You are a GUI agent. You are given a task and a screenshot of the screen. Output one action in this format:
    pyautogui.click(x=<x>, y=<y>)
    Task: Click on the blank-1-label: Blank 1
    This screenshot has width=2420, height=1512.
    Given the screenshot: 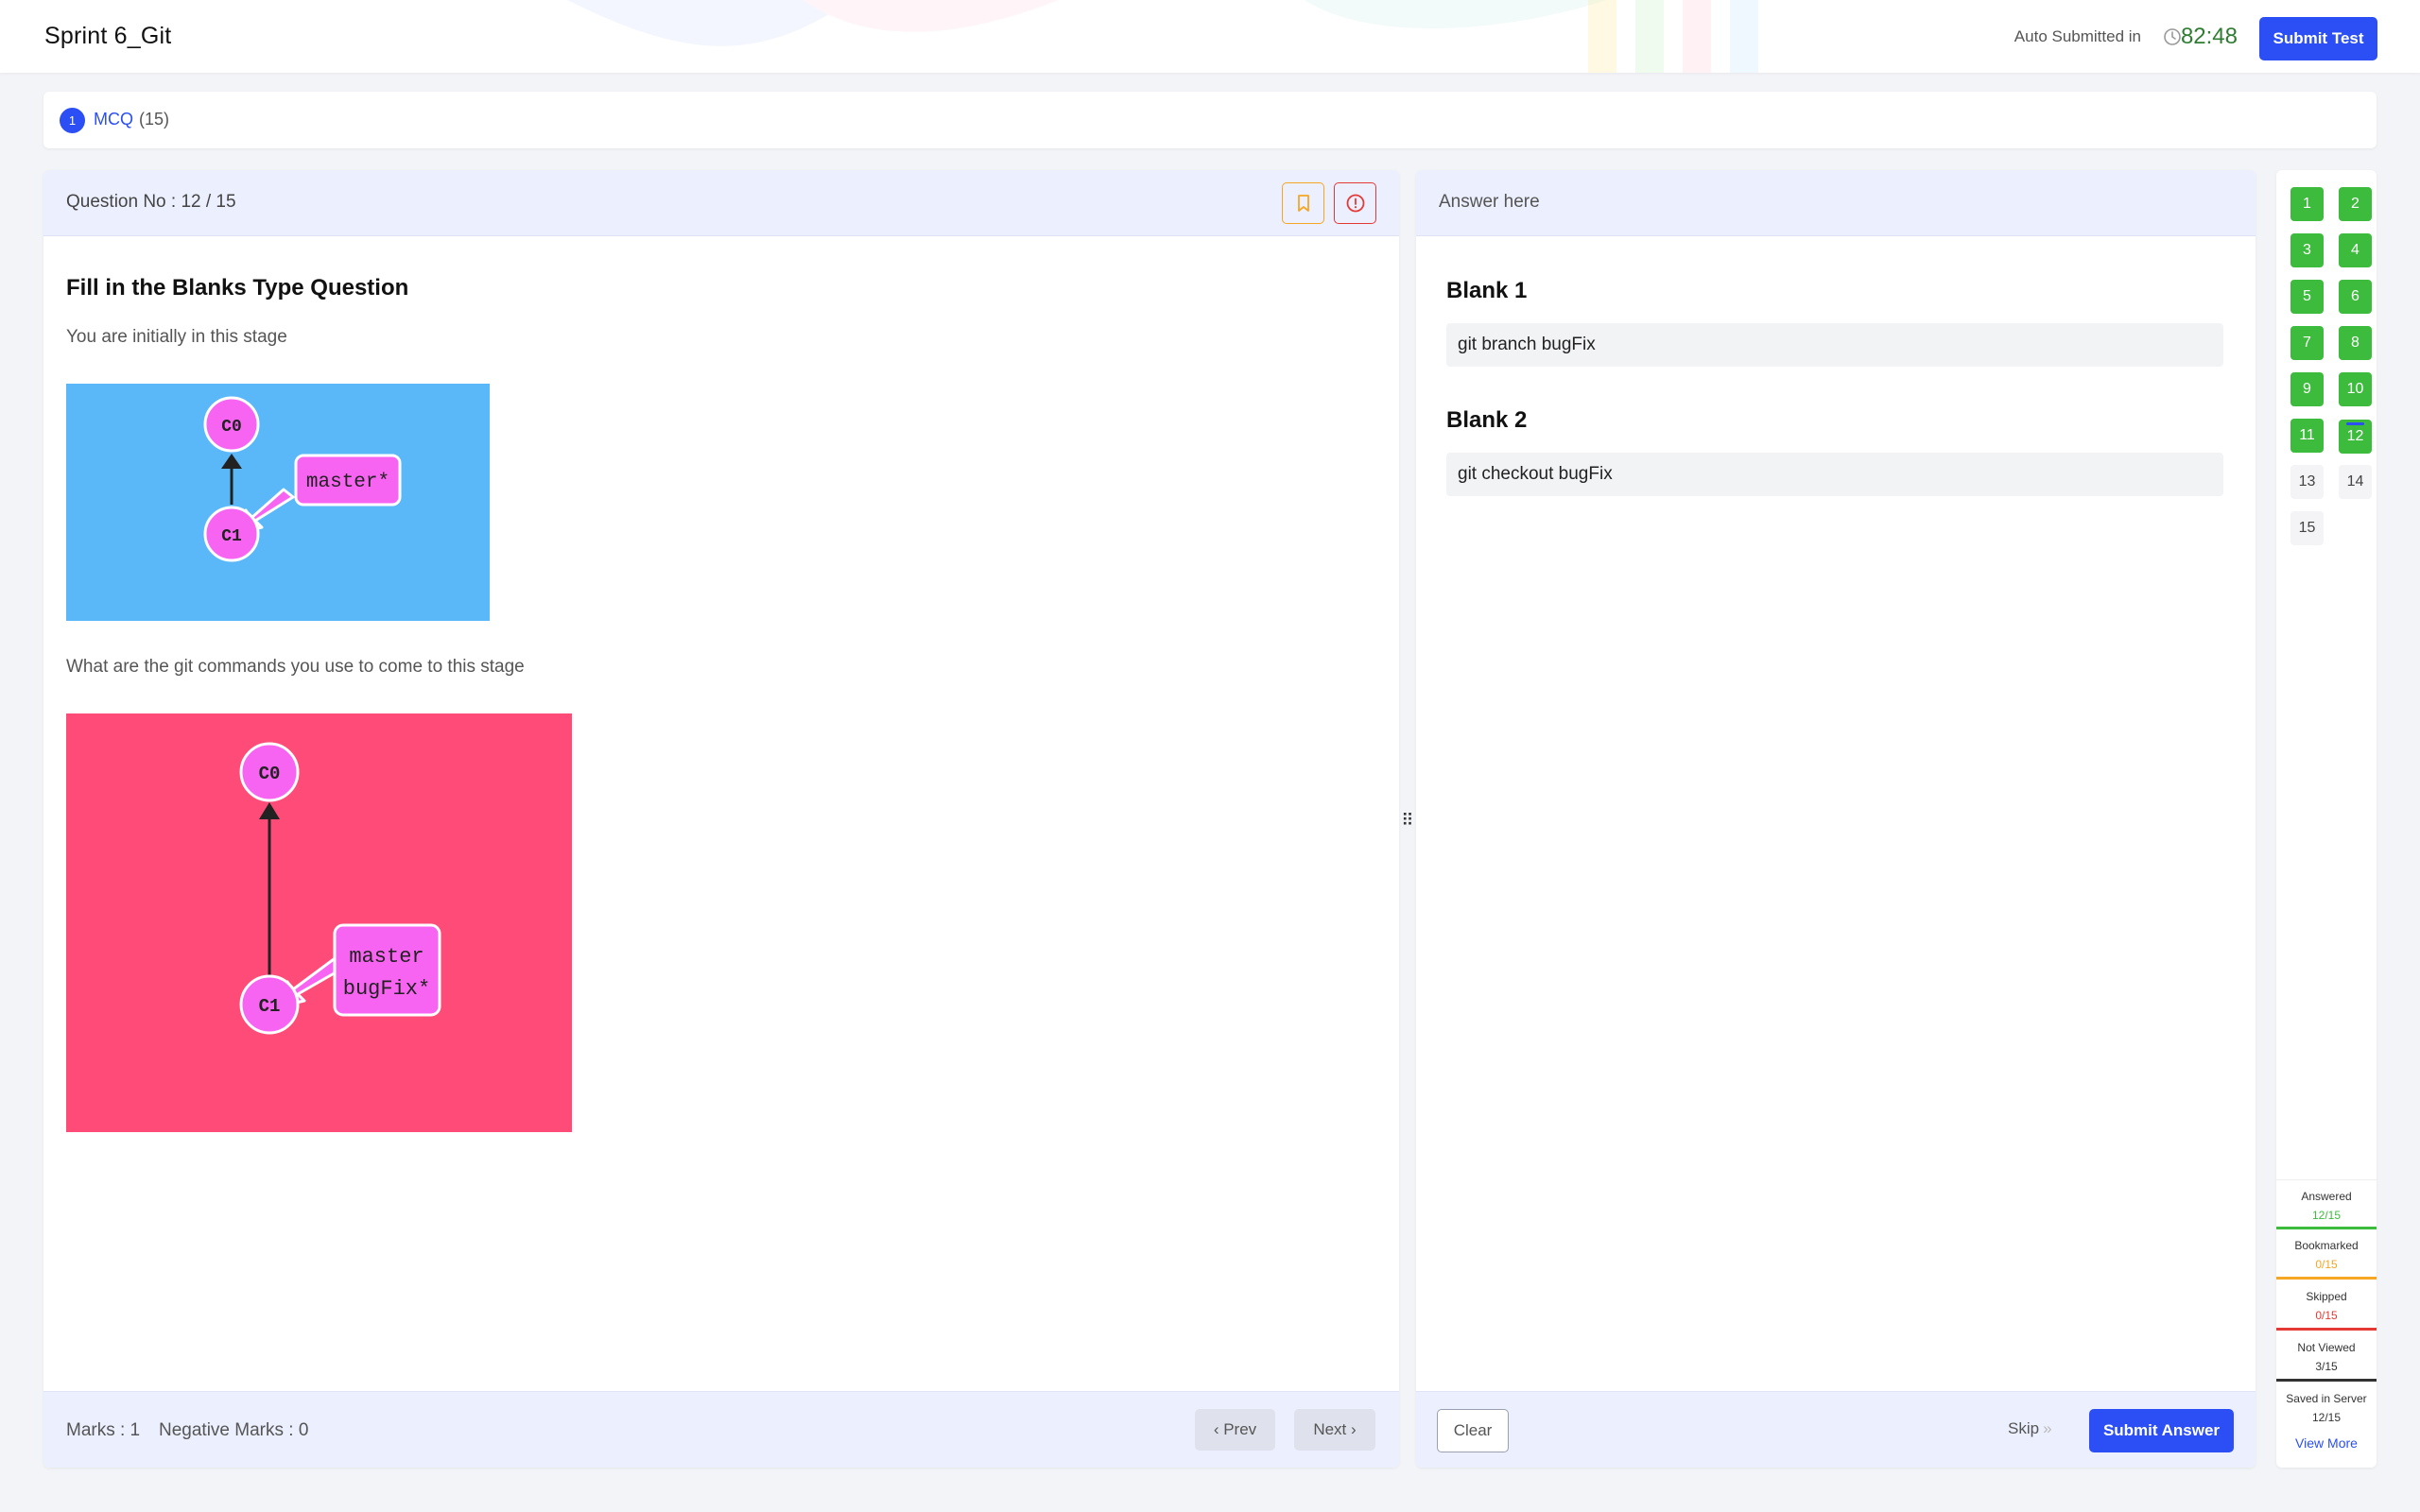 What is the action you would take?
    pyautogui.click(x=1487, y=290)
    